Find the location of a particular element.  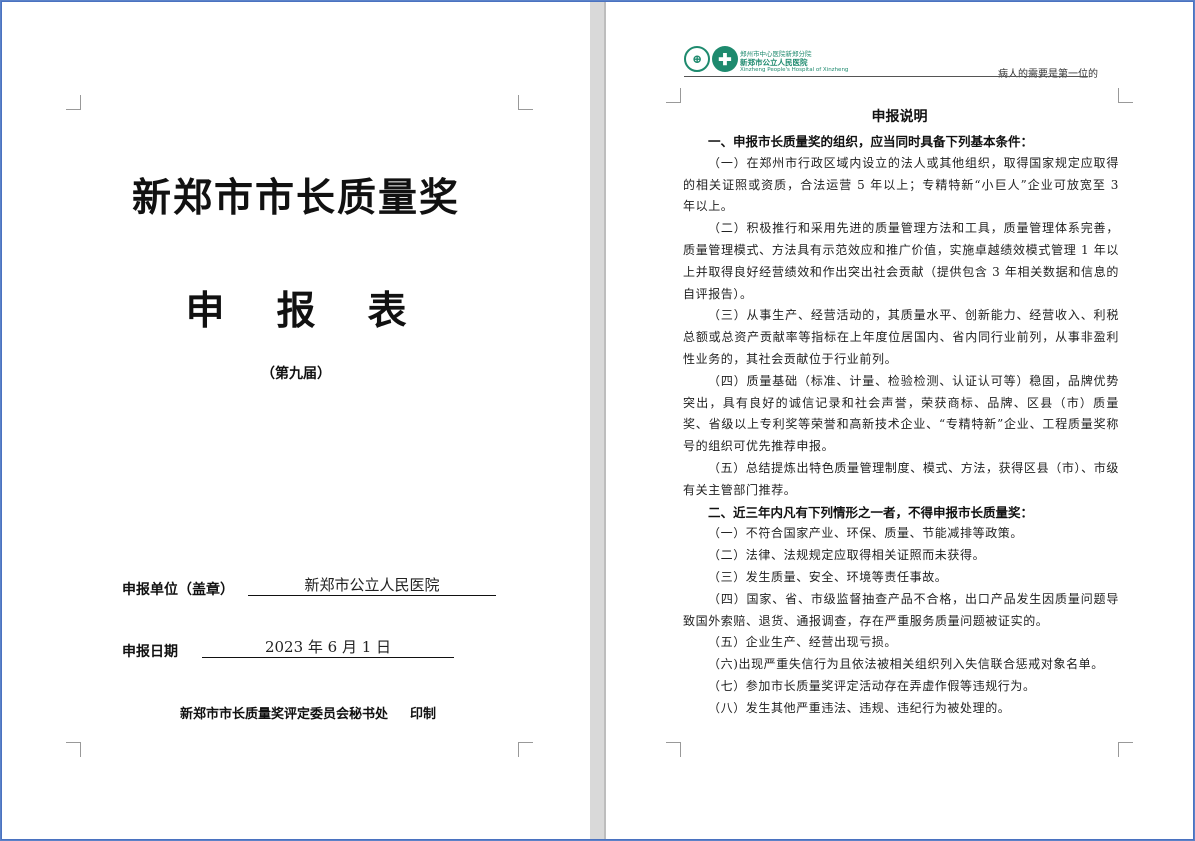

cover-title: 新郑市市长质量奖 is located at coordinates (295, 198).